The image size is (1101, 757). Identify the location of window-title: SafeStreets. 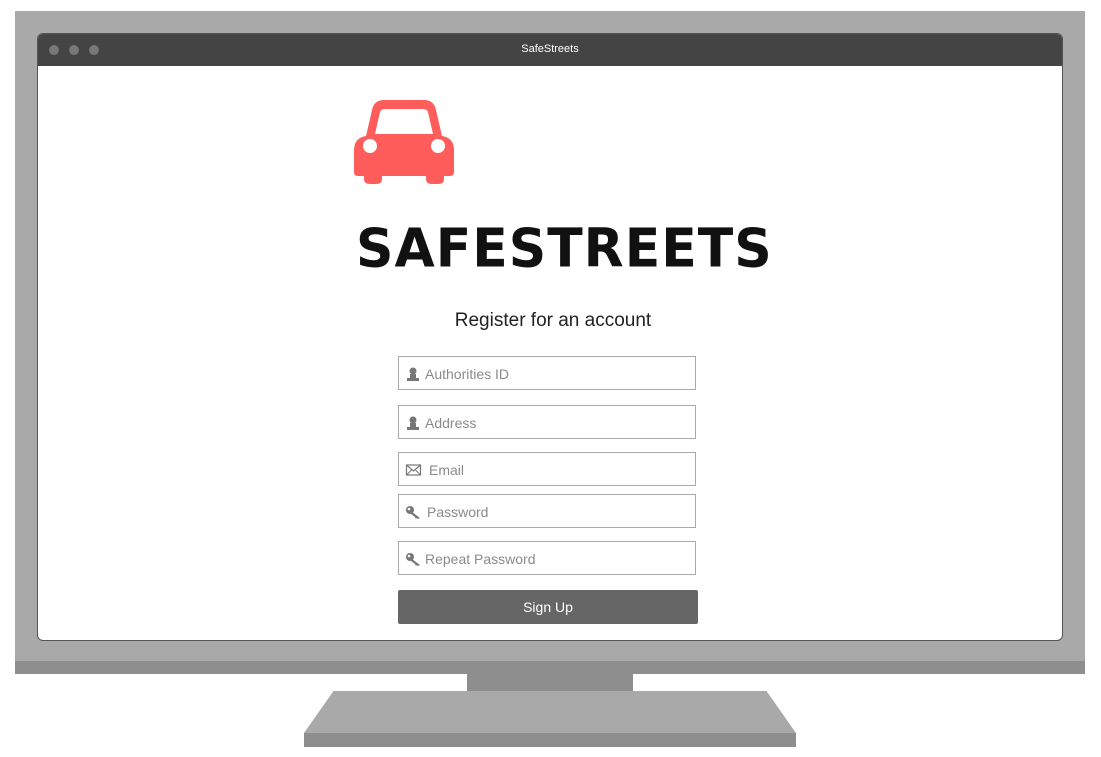
(550, 49).